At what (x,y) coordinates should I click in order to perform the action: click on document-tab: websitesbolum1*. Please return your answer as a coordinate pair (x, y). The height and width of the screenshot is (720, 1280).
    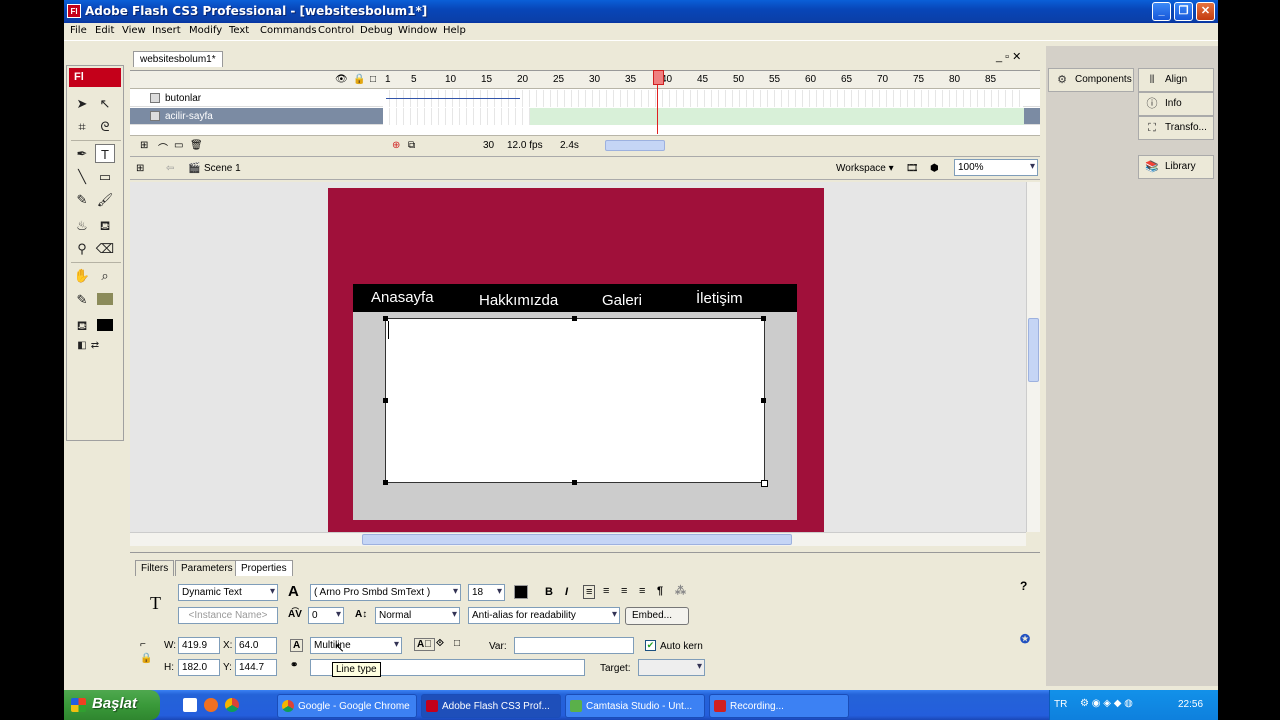
    Looking at the image, I should click on (178, 59).